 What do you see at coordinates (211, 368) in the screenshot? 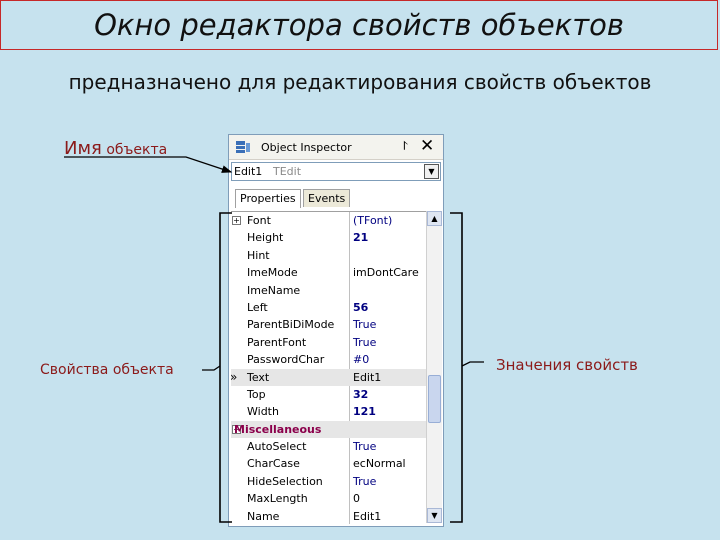
I see `left-bracket-pointer` at bounding box center [211, 368].